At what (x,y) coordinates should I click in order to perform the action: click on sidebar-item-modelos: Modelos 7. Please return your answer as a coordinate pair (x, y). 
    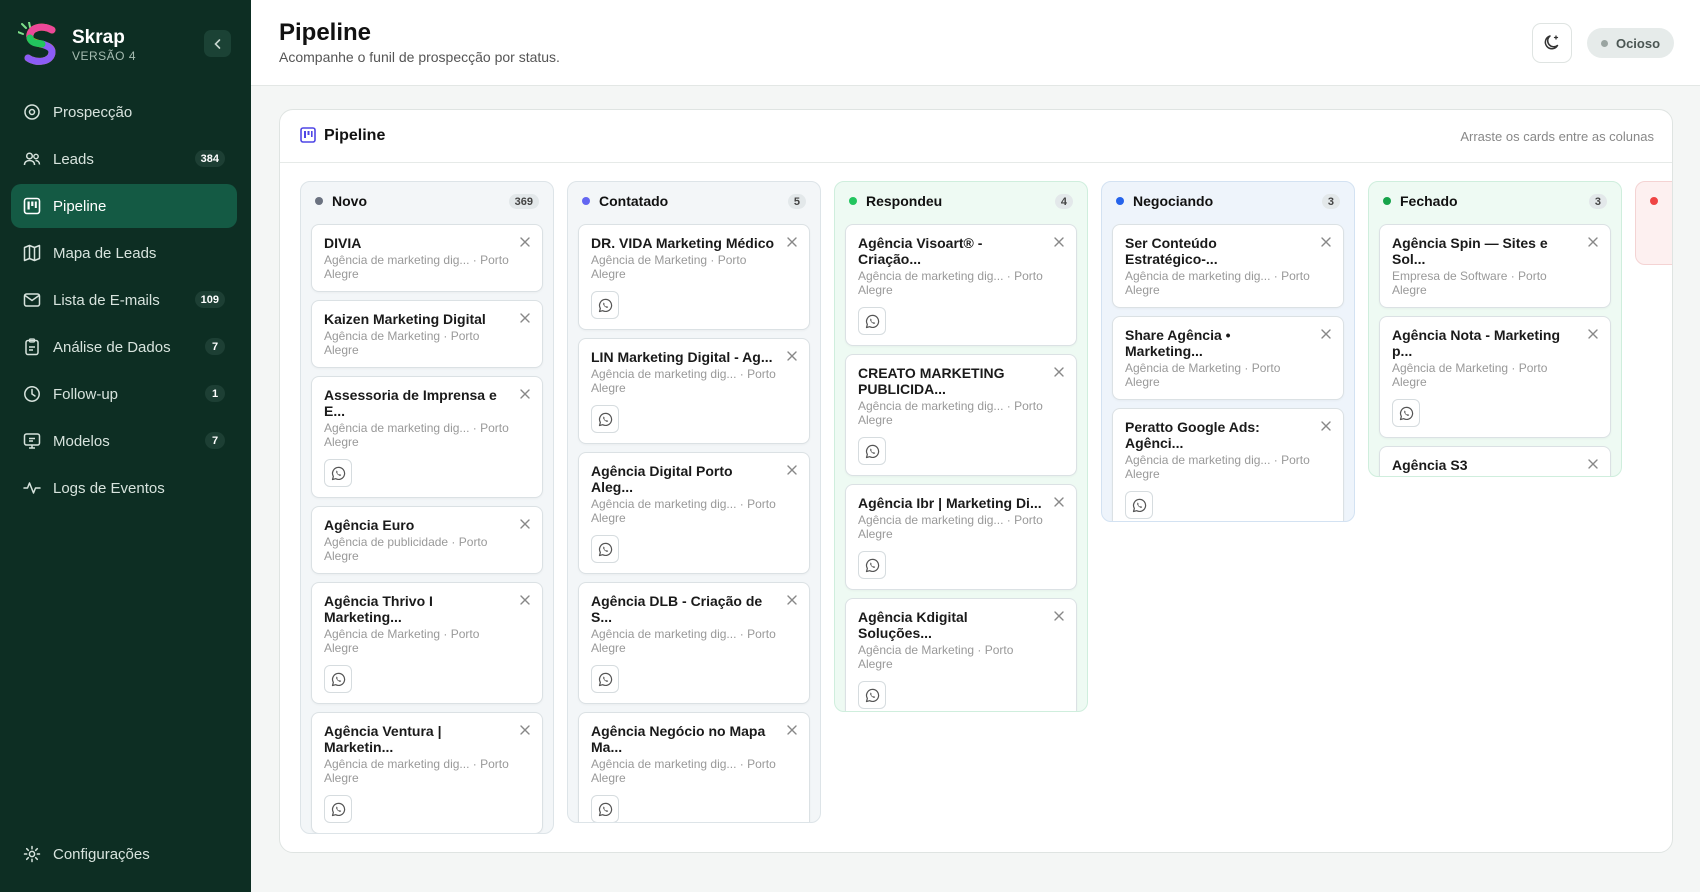
    Looking at the image, I should click on (124, 441).